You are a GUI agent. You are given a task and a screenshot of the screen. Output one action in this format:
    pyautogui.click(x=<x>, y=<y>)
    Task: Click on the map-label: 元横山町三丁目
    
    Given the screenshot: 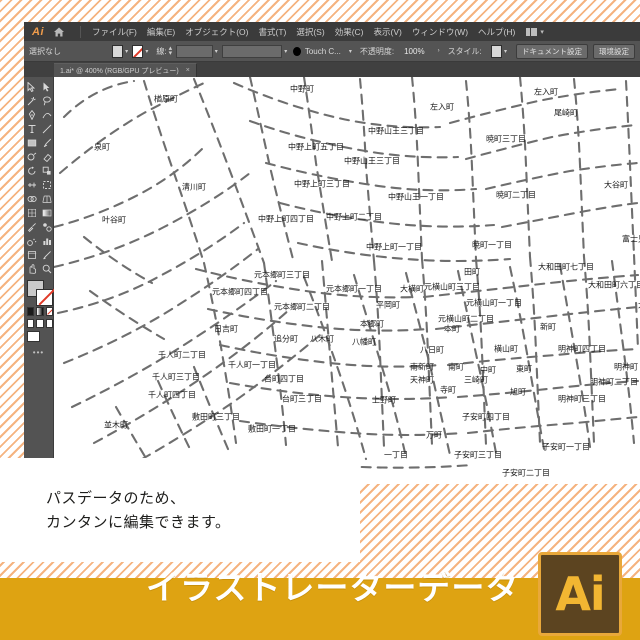 What is the action you would take?
    pyautogui.click(x=452, y=287)
    